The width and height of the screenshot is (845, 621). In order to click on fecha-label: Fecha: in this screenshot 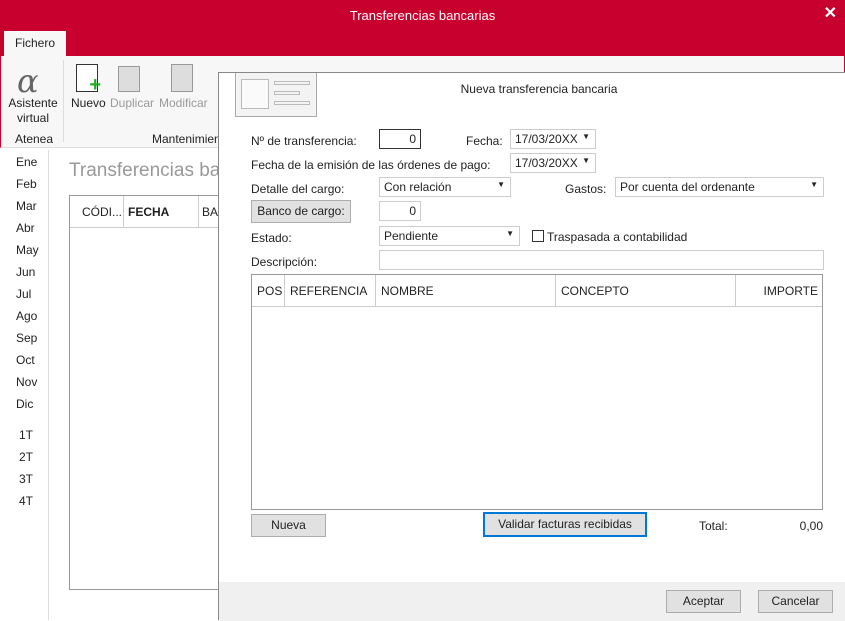, I will do `click(484, 141)`.